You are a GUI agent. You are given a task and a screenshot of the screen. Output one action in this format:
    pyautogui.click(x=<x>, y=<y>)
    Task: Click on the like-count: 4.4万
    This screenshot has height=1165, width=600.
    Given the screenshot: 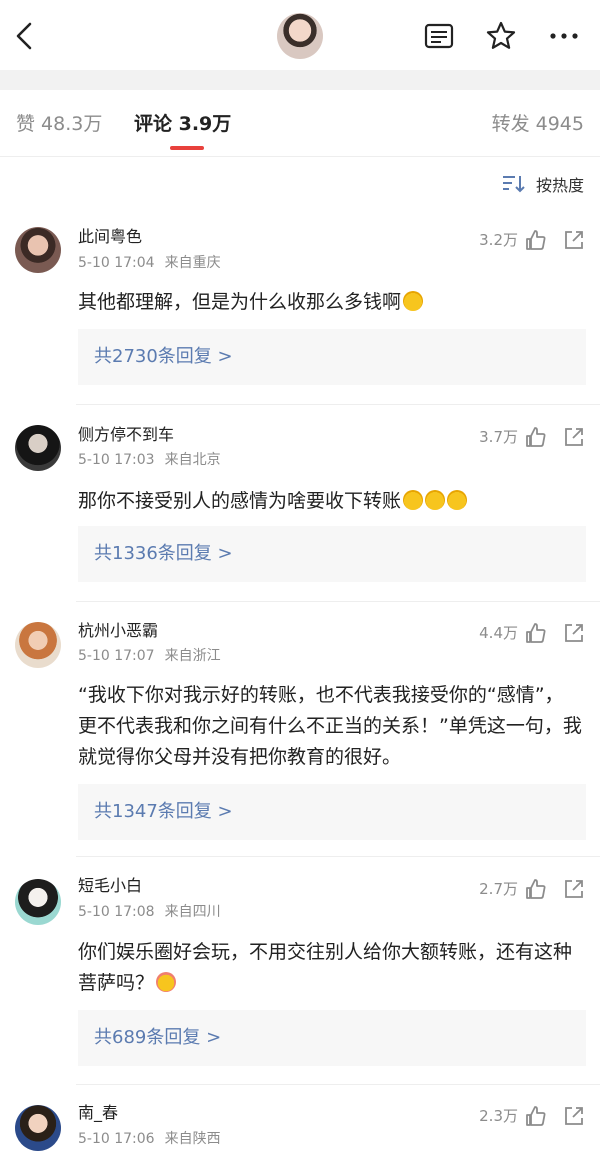 What is the action you would take?
    pyautogui.click(x=498, y=633)
    